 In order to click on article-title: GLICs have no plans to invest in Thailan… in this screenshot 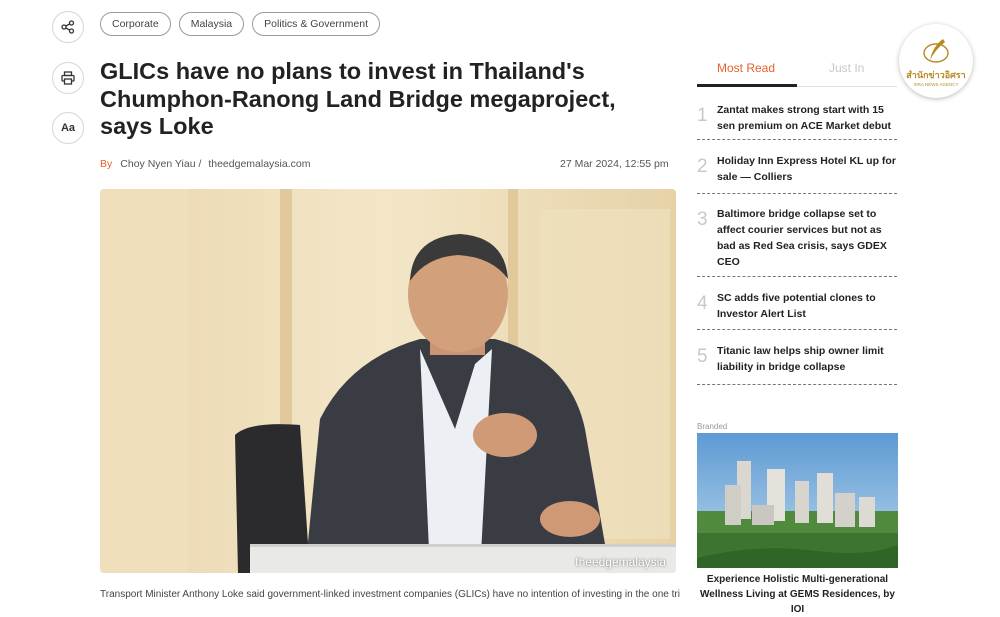, I will do `click(358, 98)`.